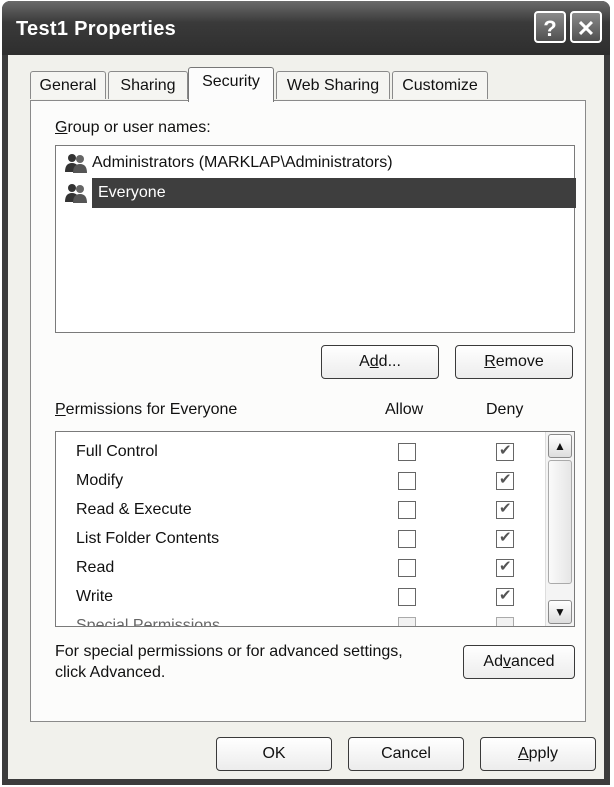 The height and width of the screenshot is (787, 614). Describe the element at coordinates (231, 84) in the screenshot. I see `tab-security: Security` at that location.